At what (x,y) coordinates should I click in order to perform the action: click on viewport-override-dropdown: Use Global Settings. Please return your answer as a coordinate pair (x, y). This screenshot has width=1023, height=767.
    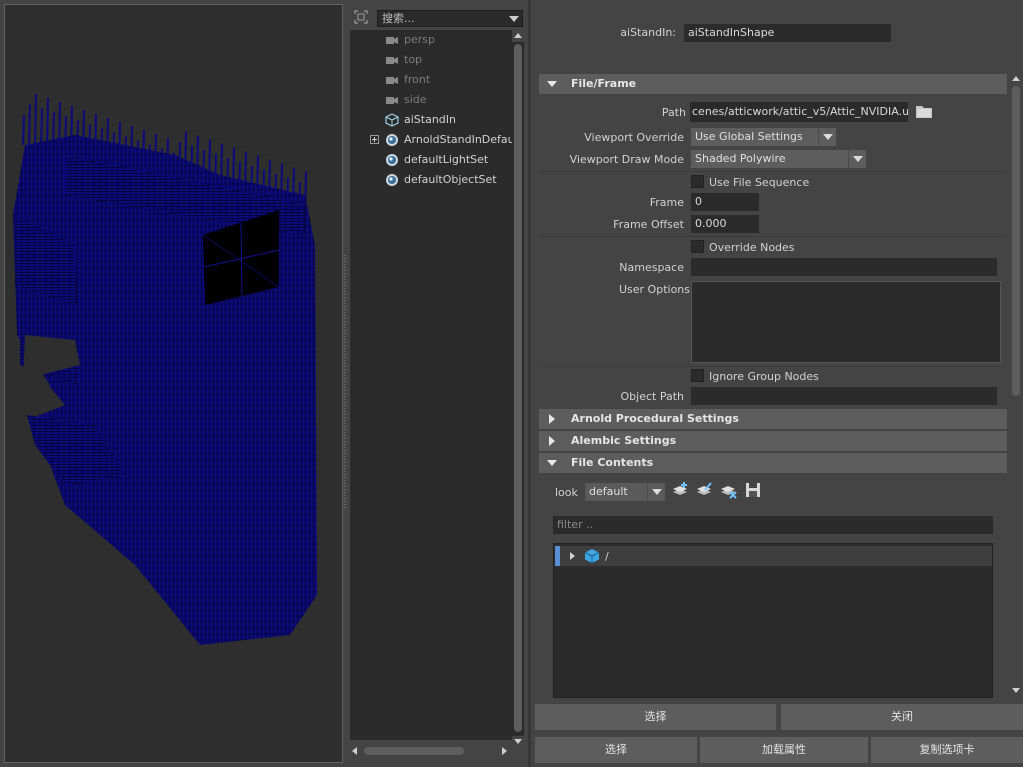
    Looking at the image, I should click on (763, 137).